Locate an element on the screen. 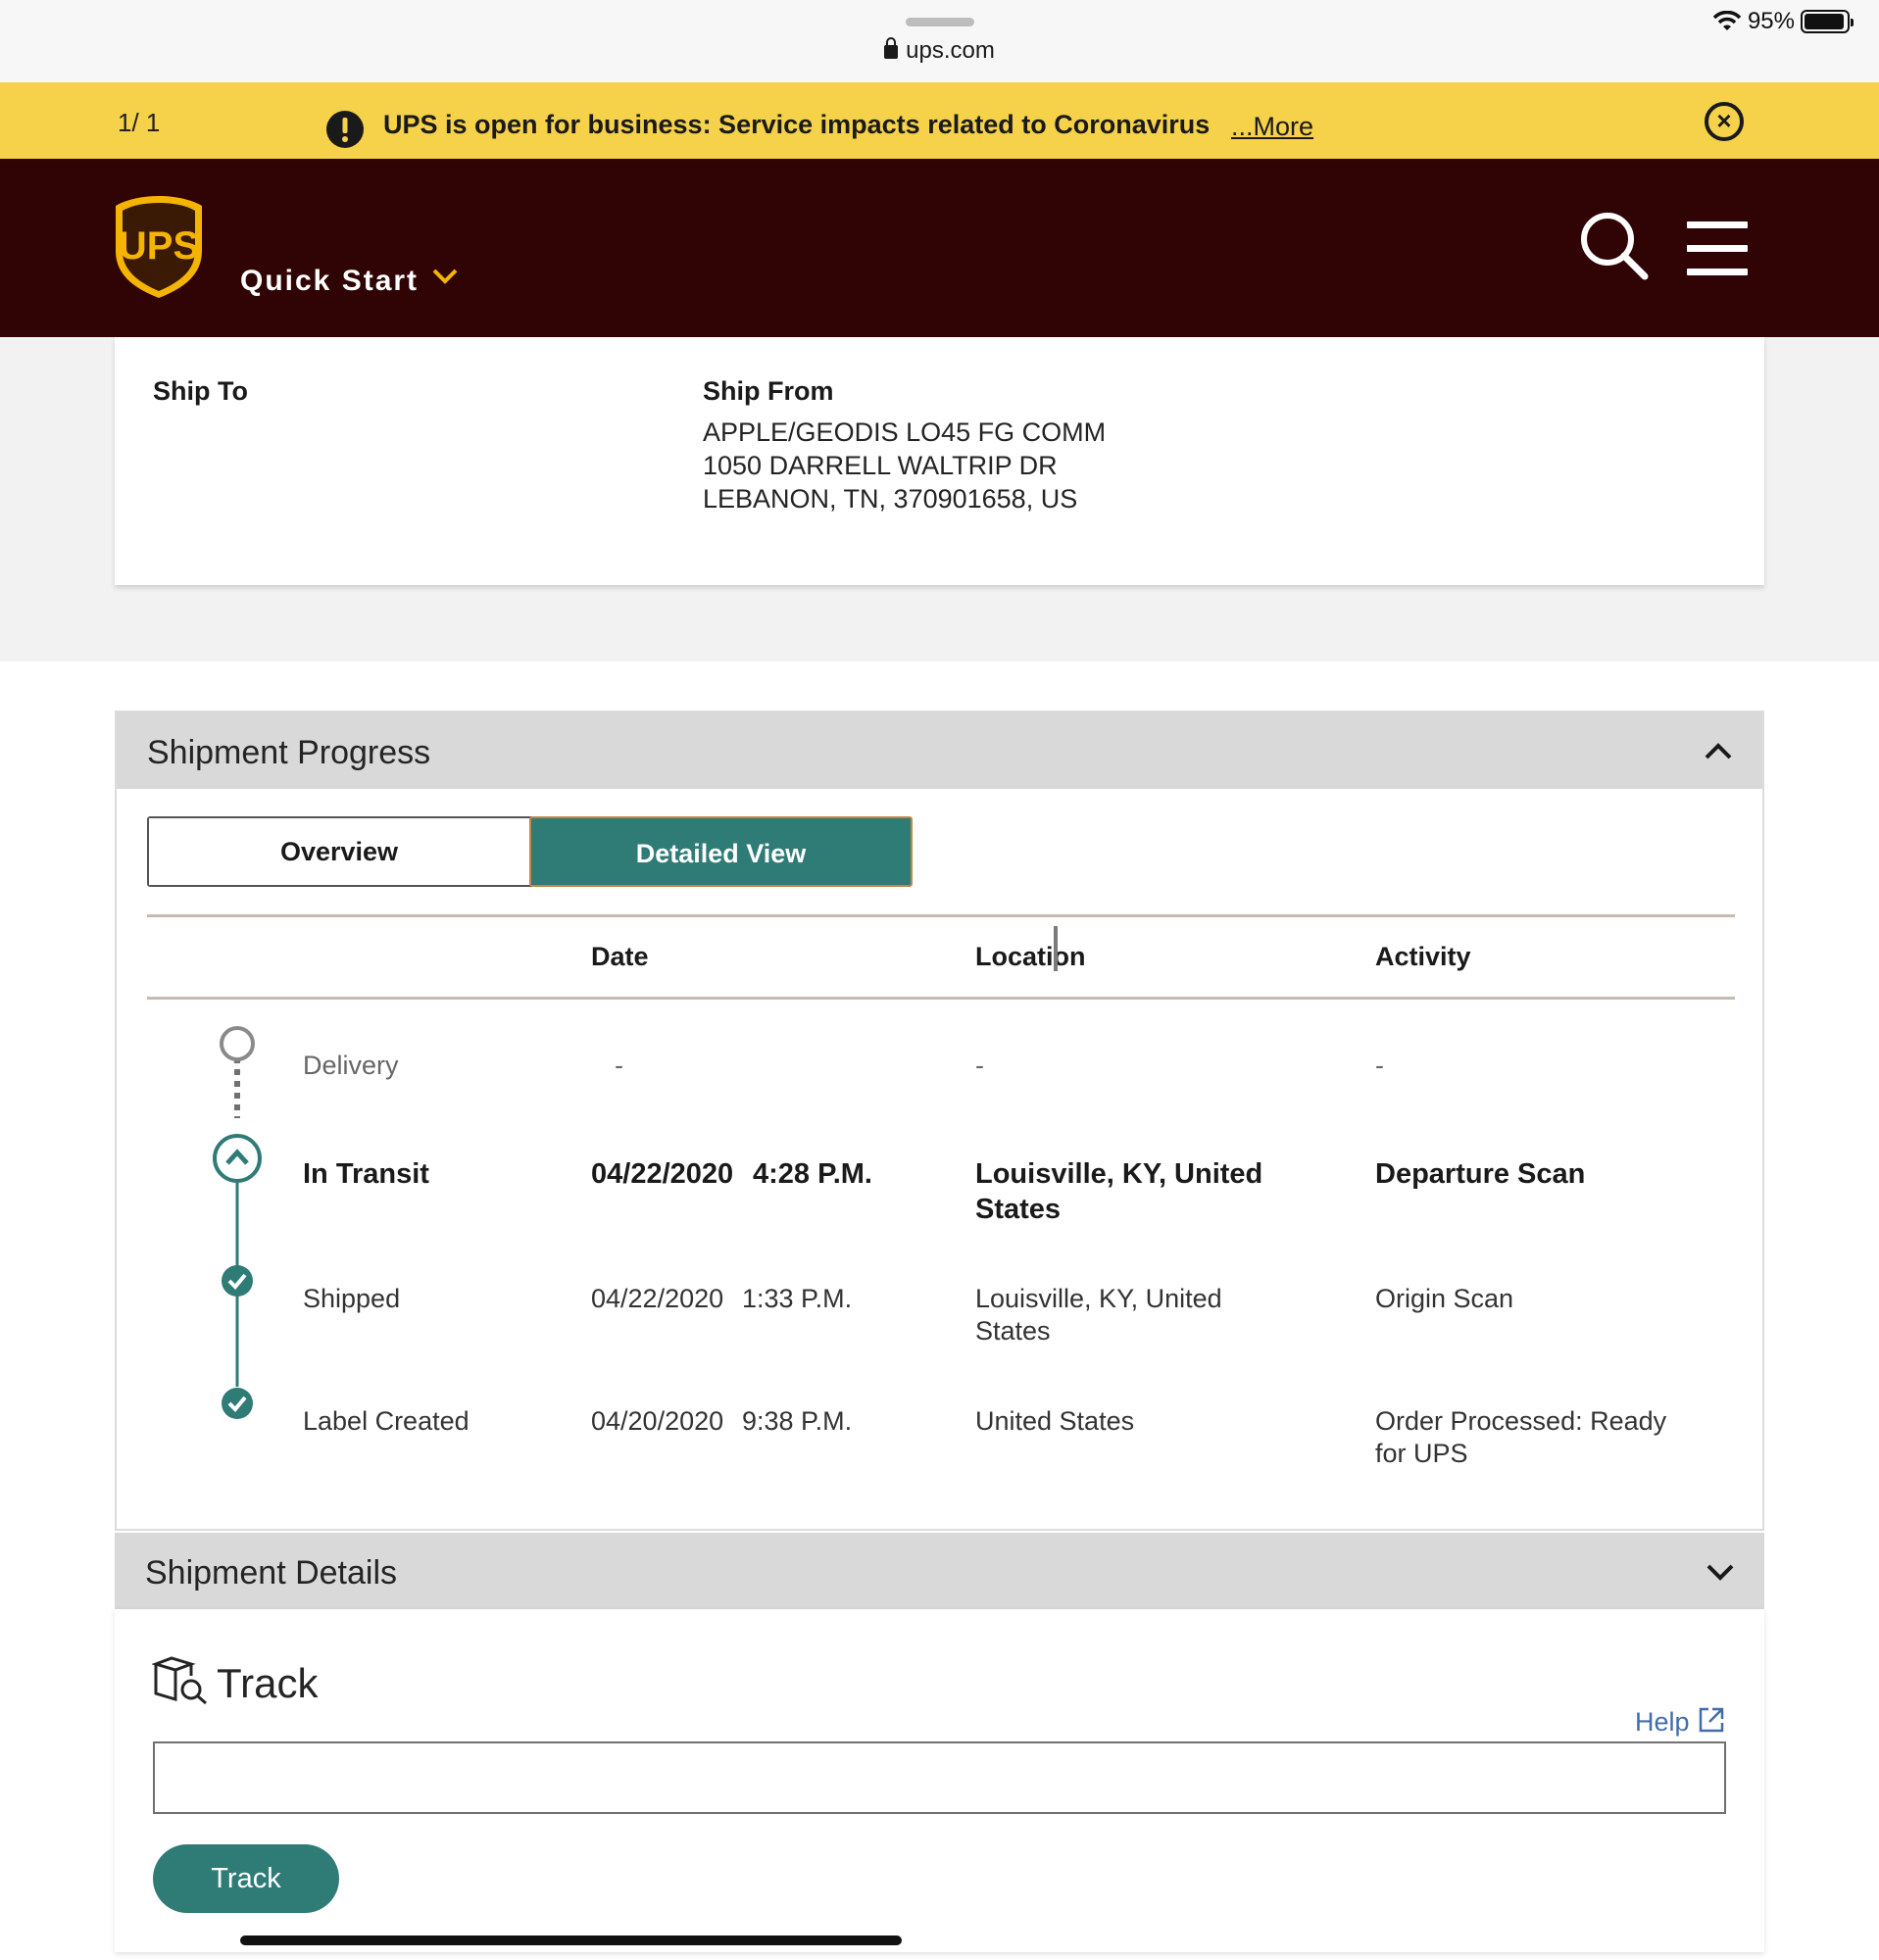 The width and height of the screenshot is (1879, 1960). quick-start-menu: Quick Start is located at coordinates (329, 281).